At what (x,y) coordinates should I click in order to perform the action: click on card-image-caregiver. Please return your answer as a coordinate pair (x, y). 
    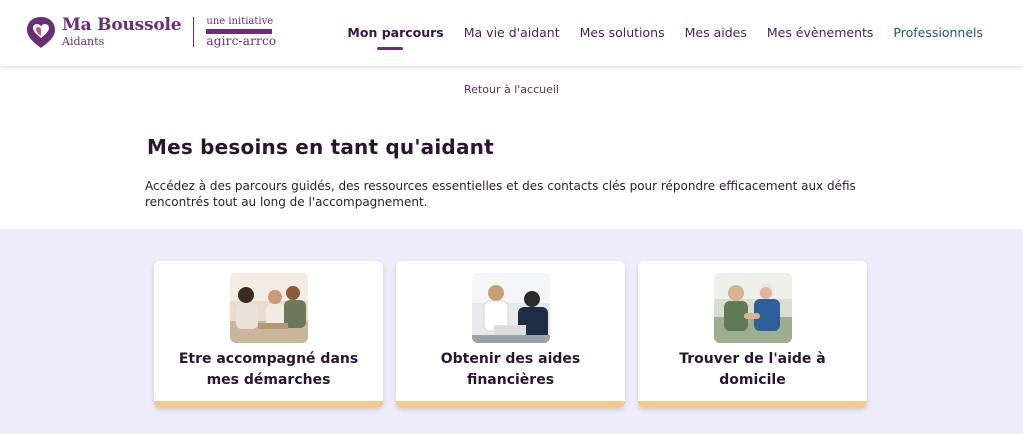
    Looking at the image, I should click on (753, 308).